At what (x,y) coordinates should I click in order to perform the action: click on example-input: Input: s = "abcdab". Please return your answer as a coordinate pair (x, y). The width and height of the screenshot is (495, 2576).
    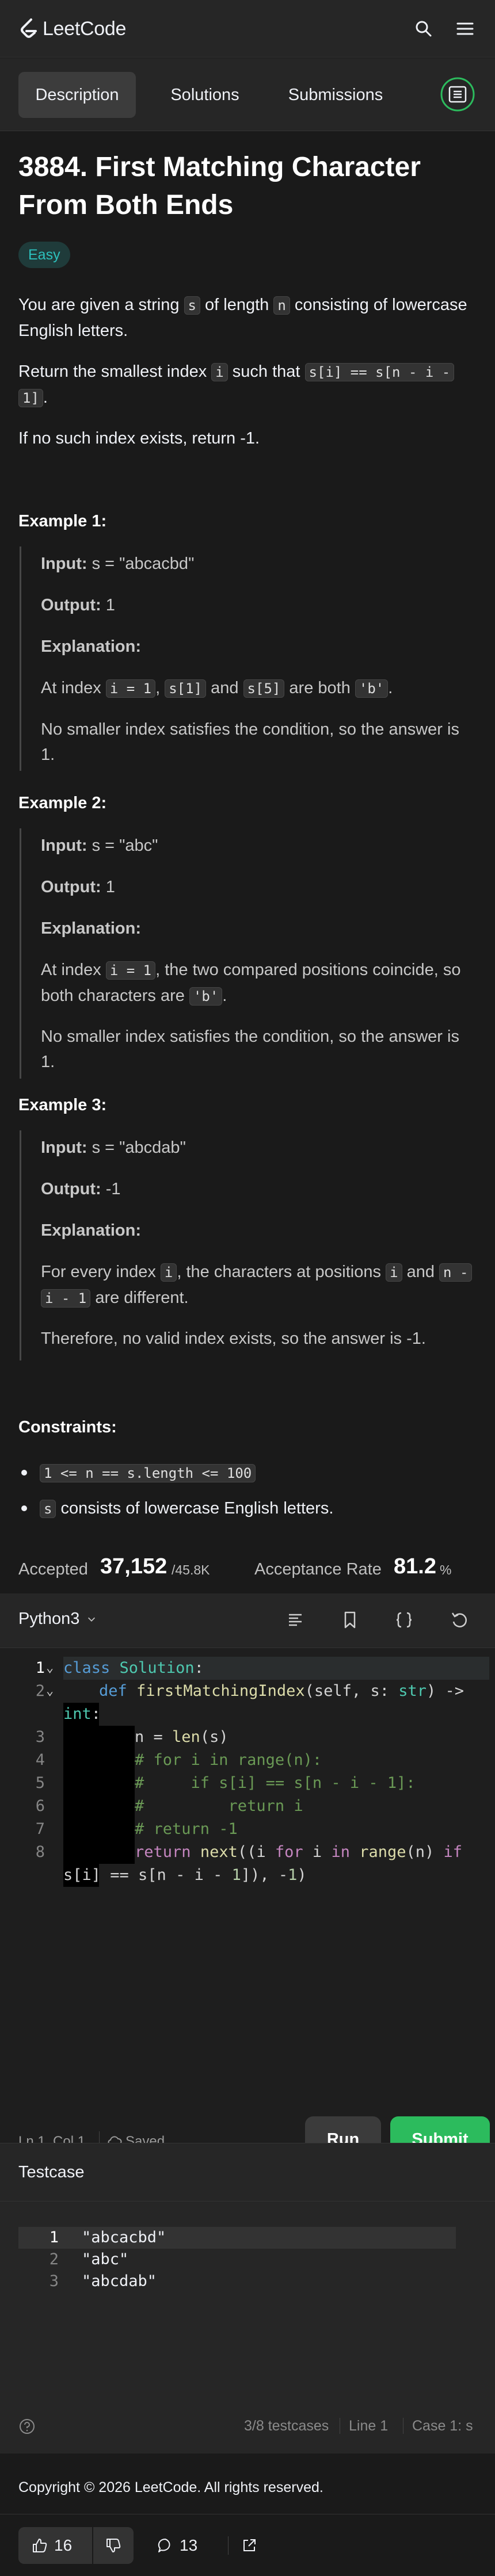
    Looking at the image, I should click on (259, 1147).